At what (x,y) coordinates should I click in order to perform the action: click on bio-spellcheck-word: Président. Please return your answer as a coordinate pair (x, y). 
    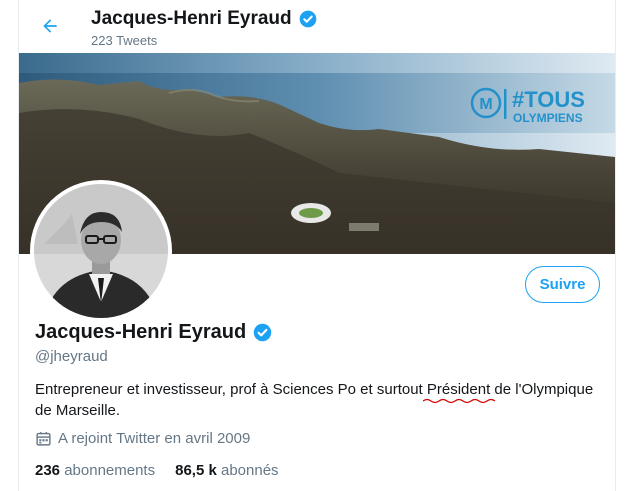
    Looking at the image, I should click on (459, 391).